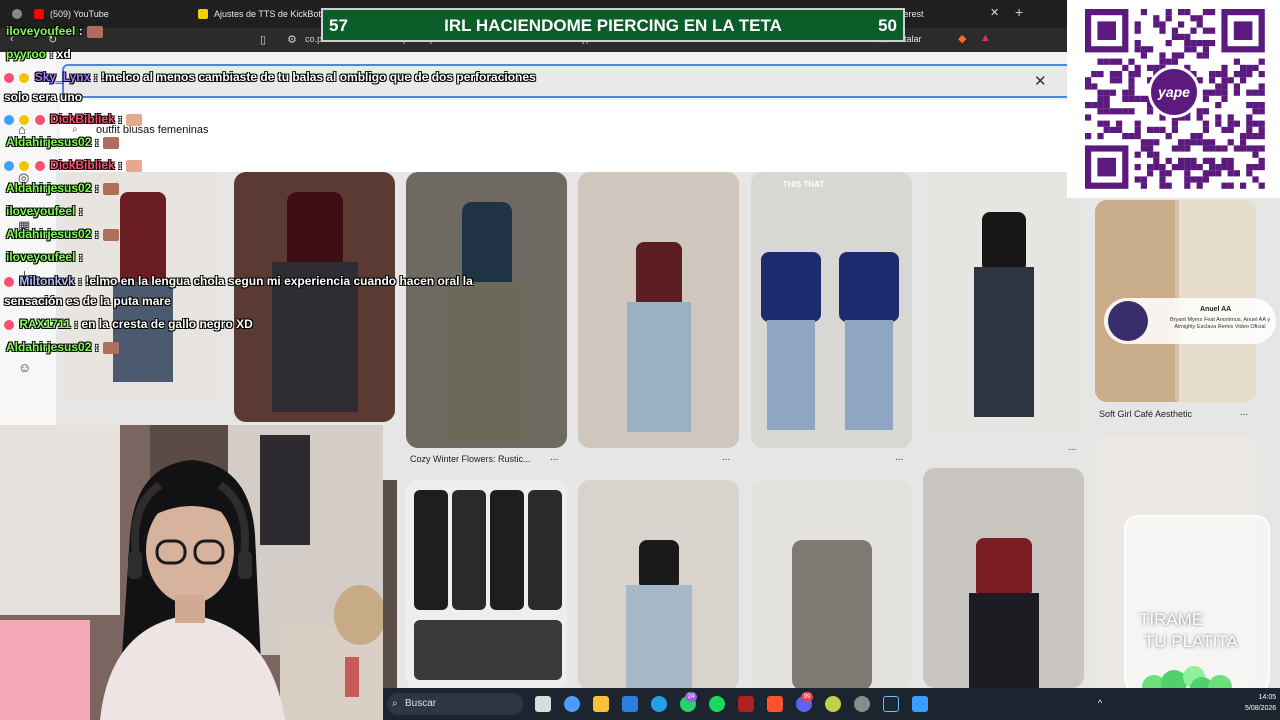  Describe the element at coordinates (1040, 81) in the screenshot. I see `close-icon: ✕` at that location.